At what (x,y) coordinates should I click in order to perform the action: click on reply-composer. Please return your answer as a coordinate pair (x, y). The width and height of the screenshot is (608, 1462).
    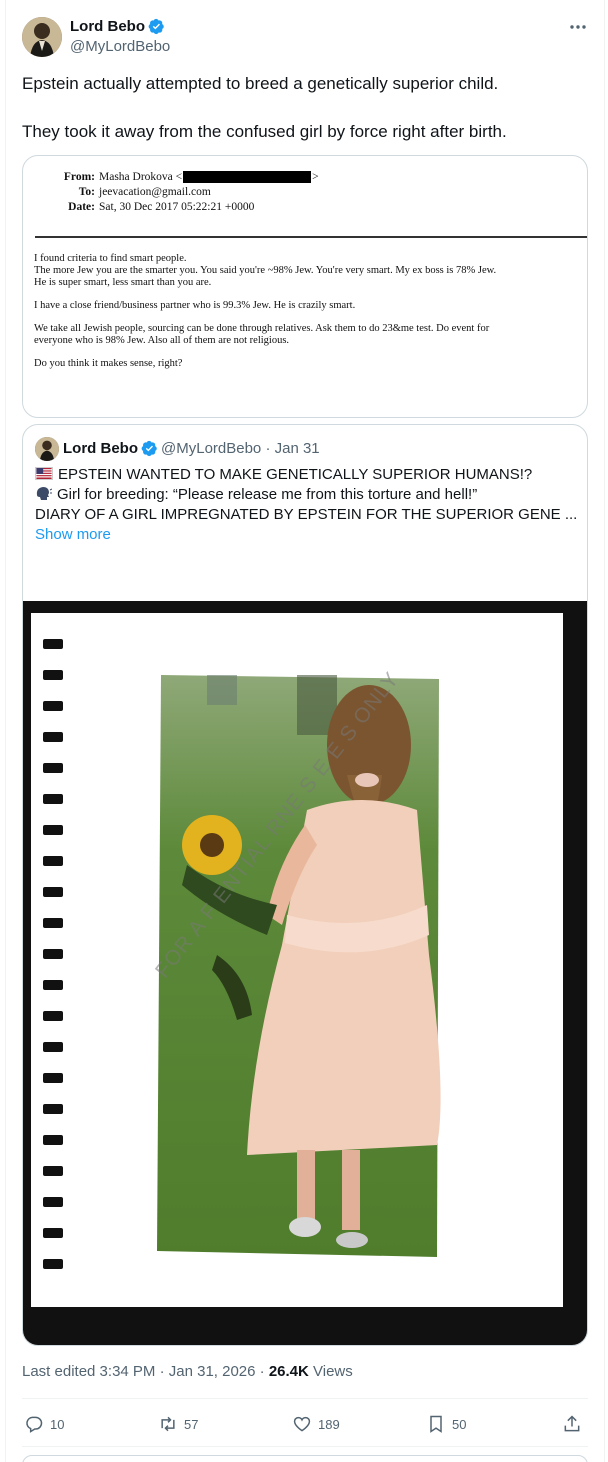
    Looking at the image, I should click on (305, 1458).